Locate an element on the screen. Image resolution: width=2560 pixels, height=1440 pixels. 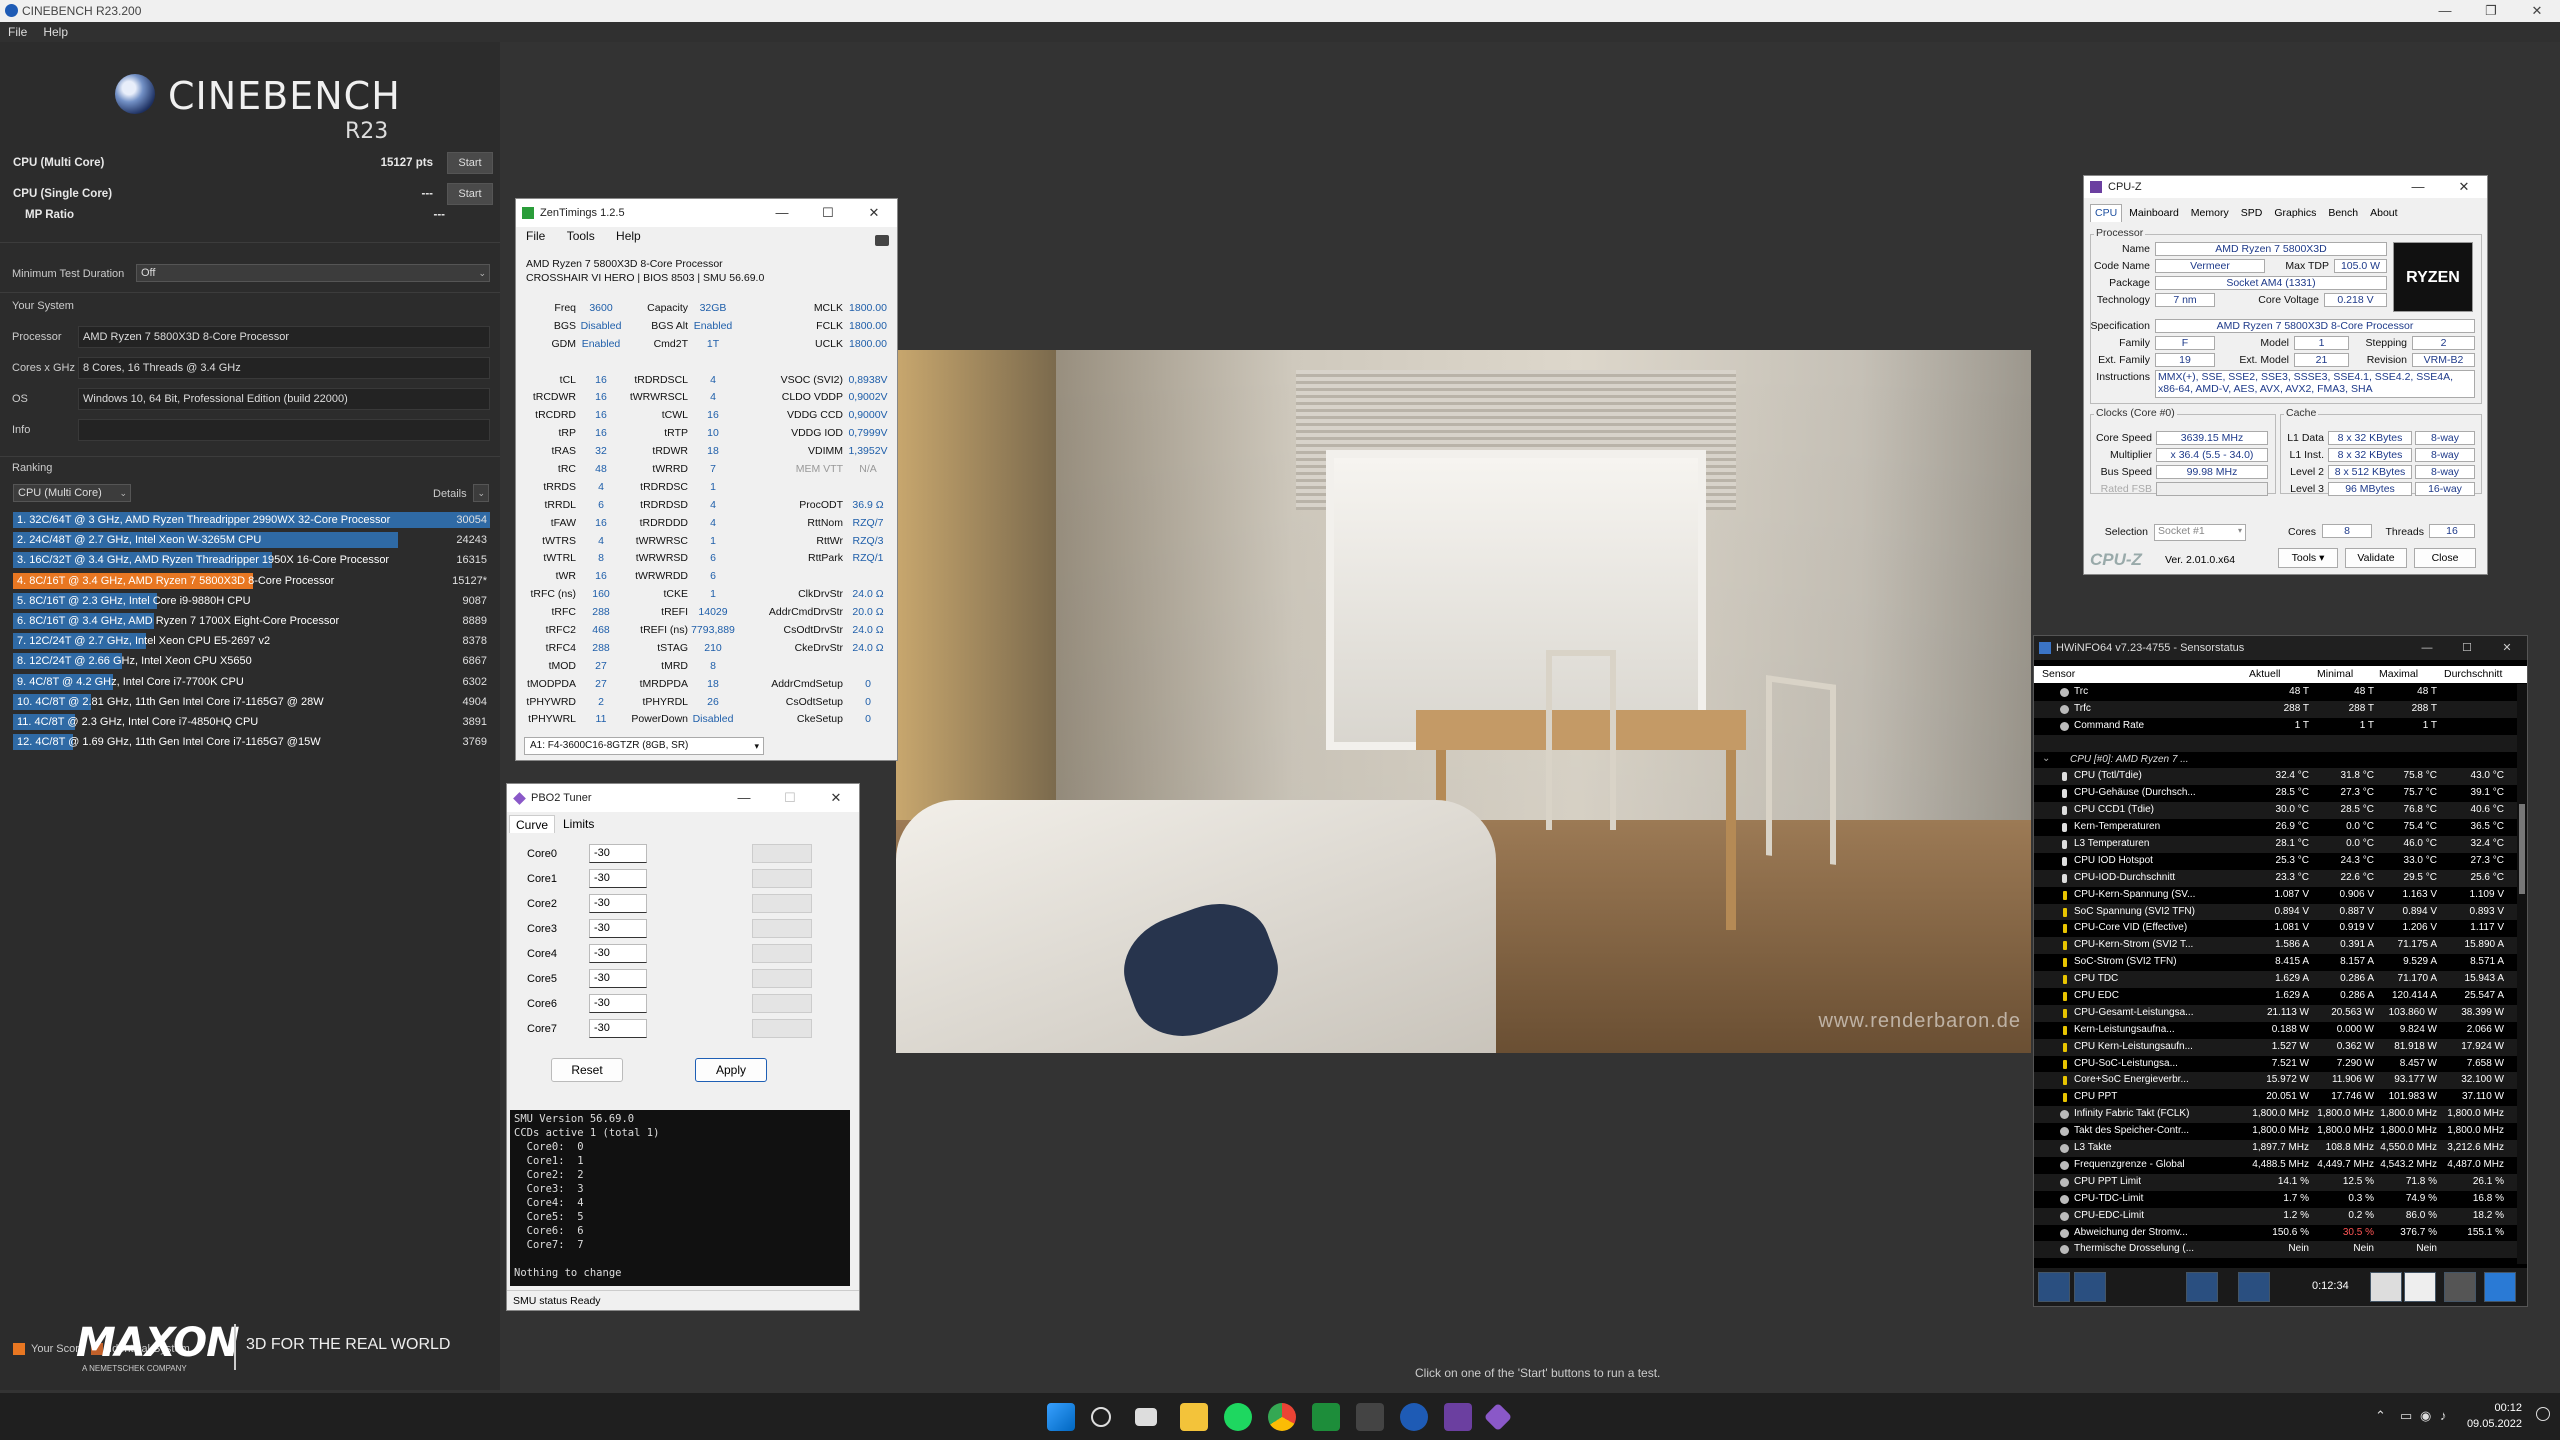
close-button: Close is located at coordinates (2445, 558).